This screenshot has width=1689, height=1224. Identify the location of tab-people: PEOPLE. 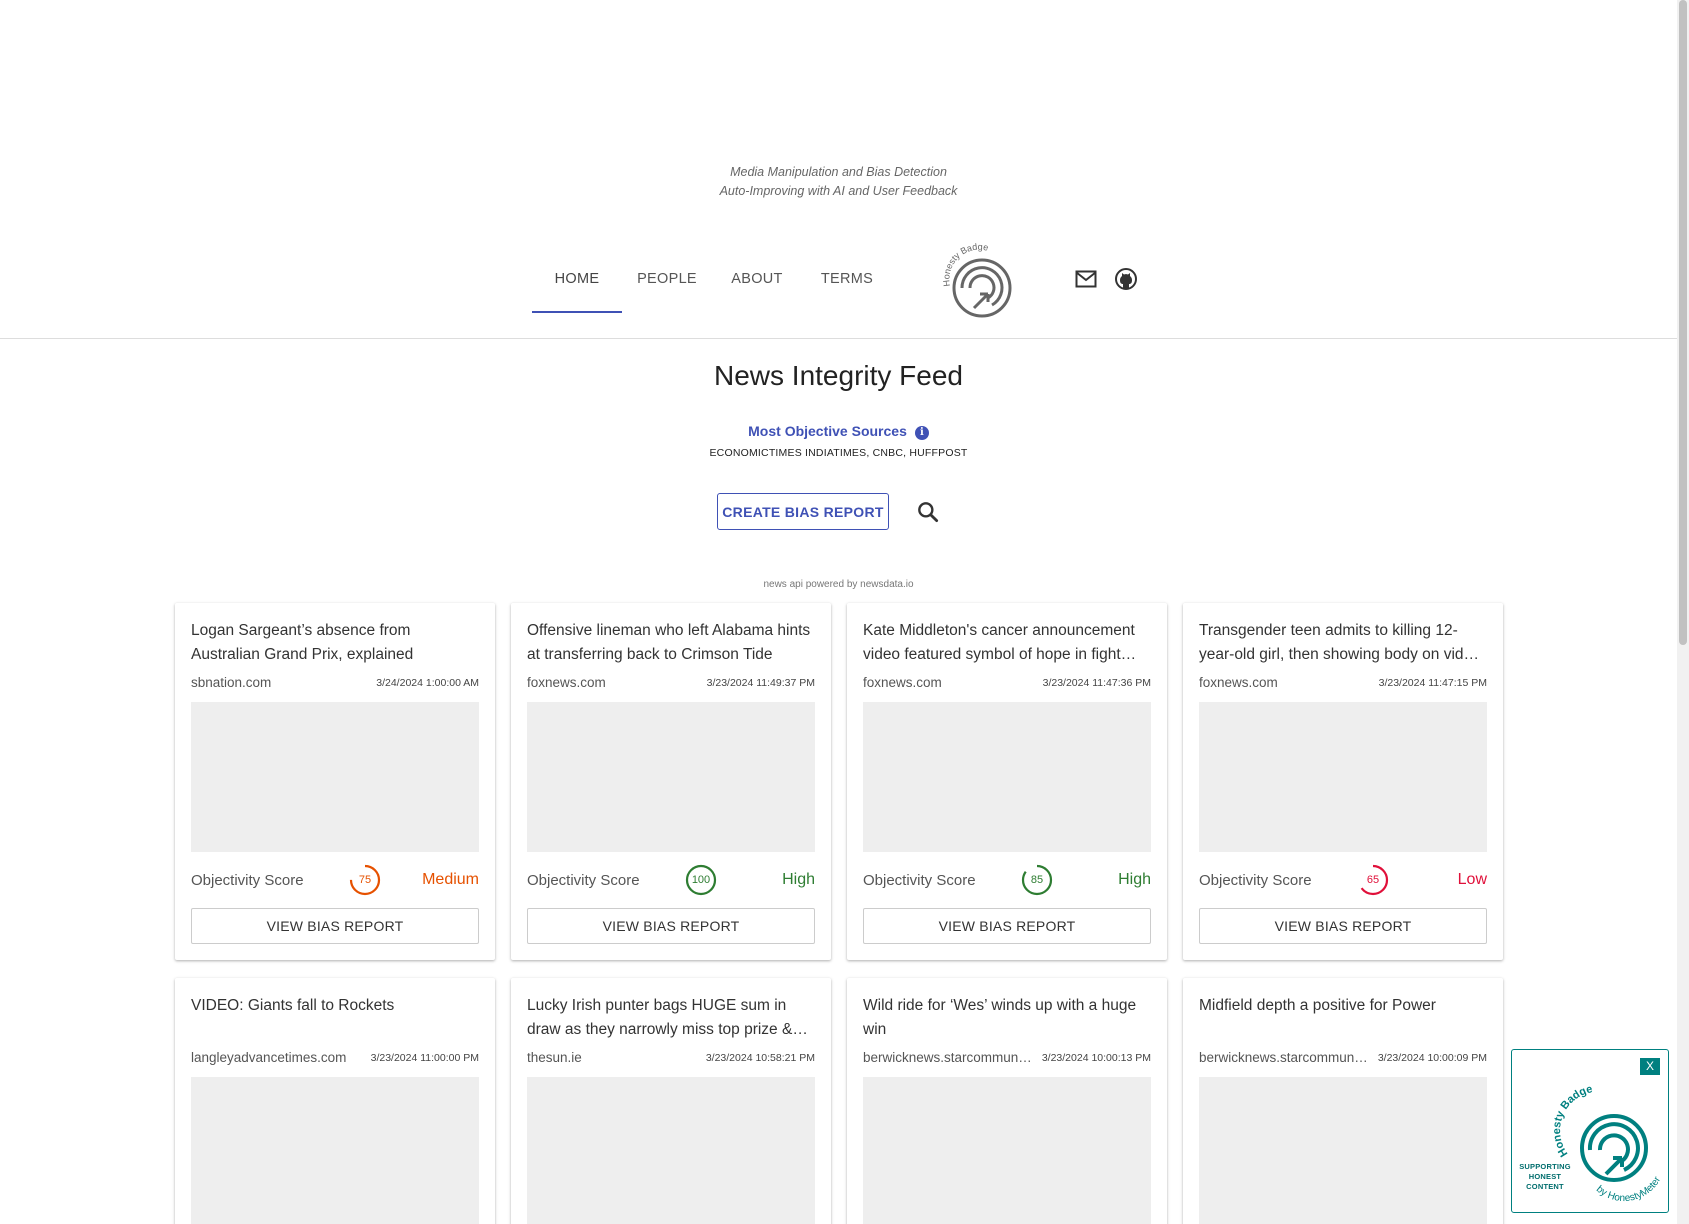
(667, 279).